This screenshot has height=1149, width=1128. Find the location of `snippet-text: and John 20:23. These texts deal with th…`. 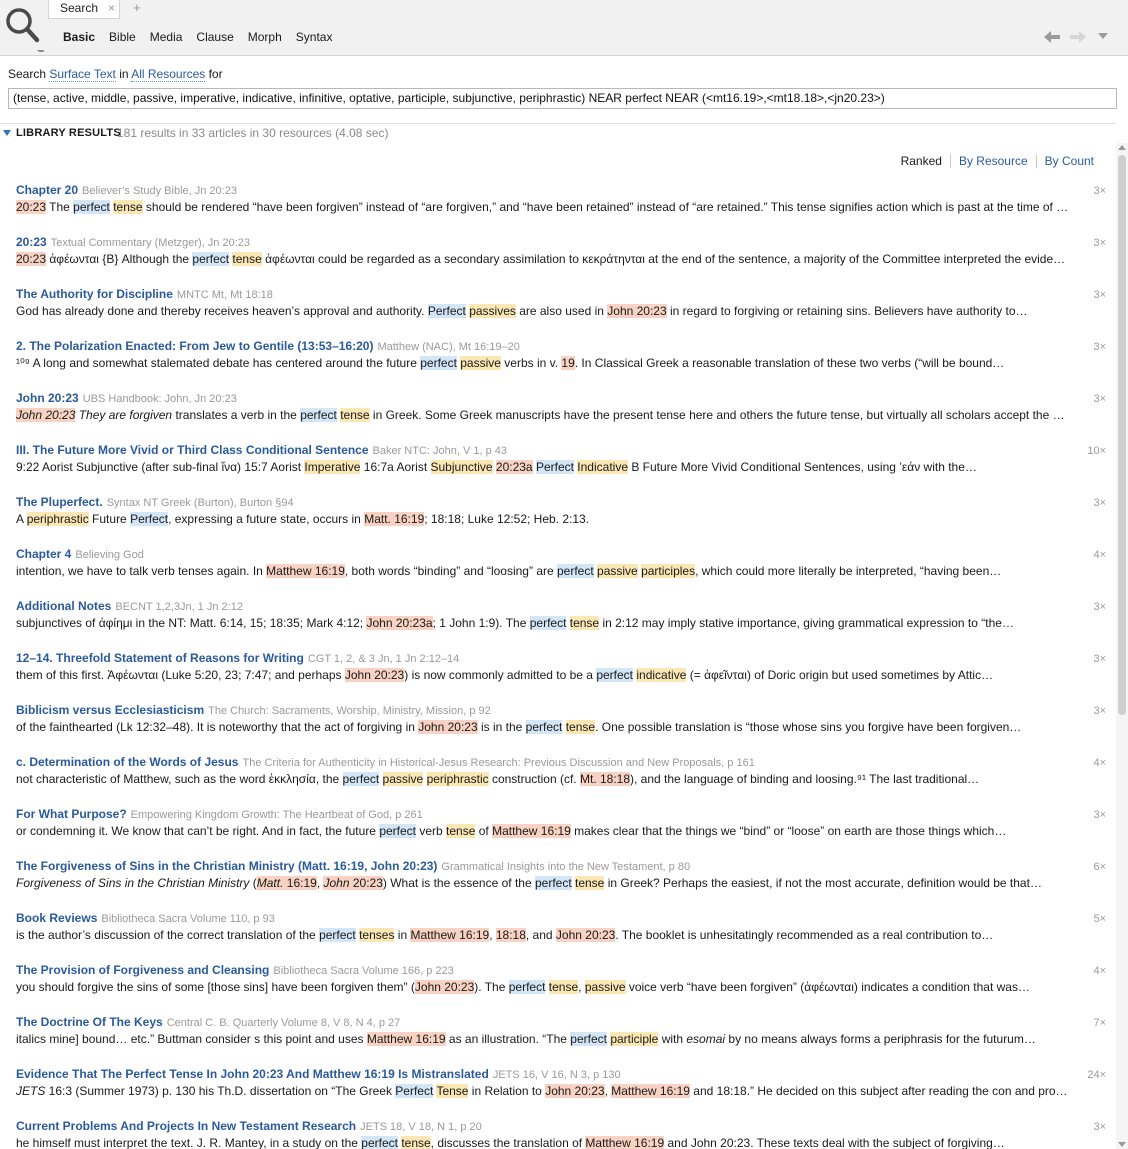

snippet-text: and John 20:23. These texts deal with th… is located at coordinates (834, 1142).